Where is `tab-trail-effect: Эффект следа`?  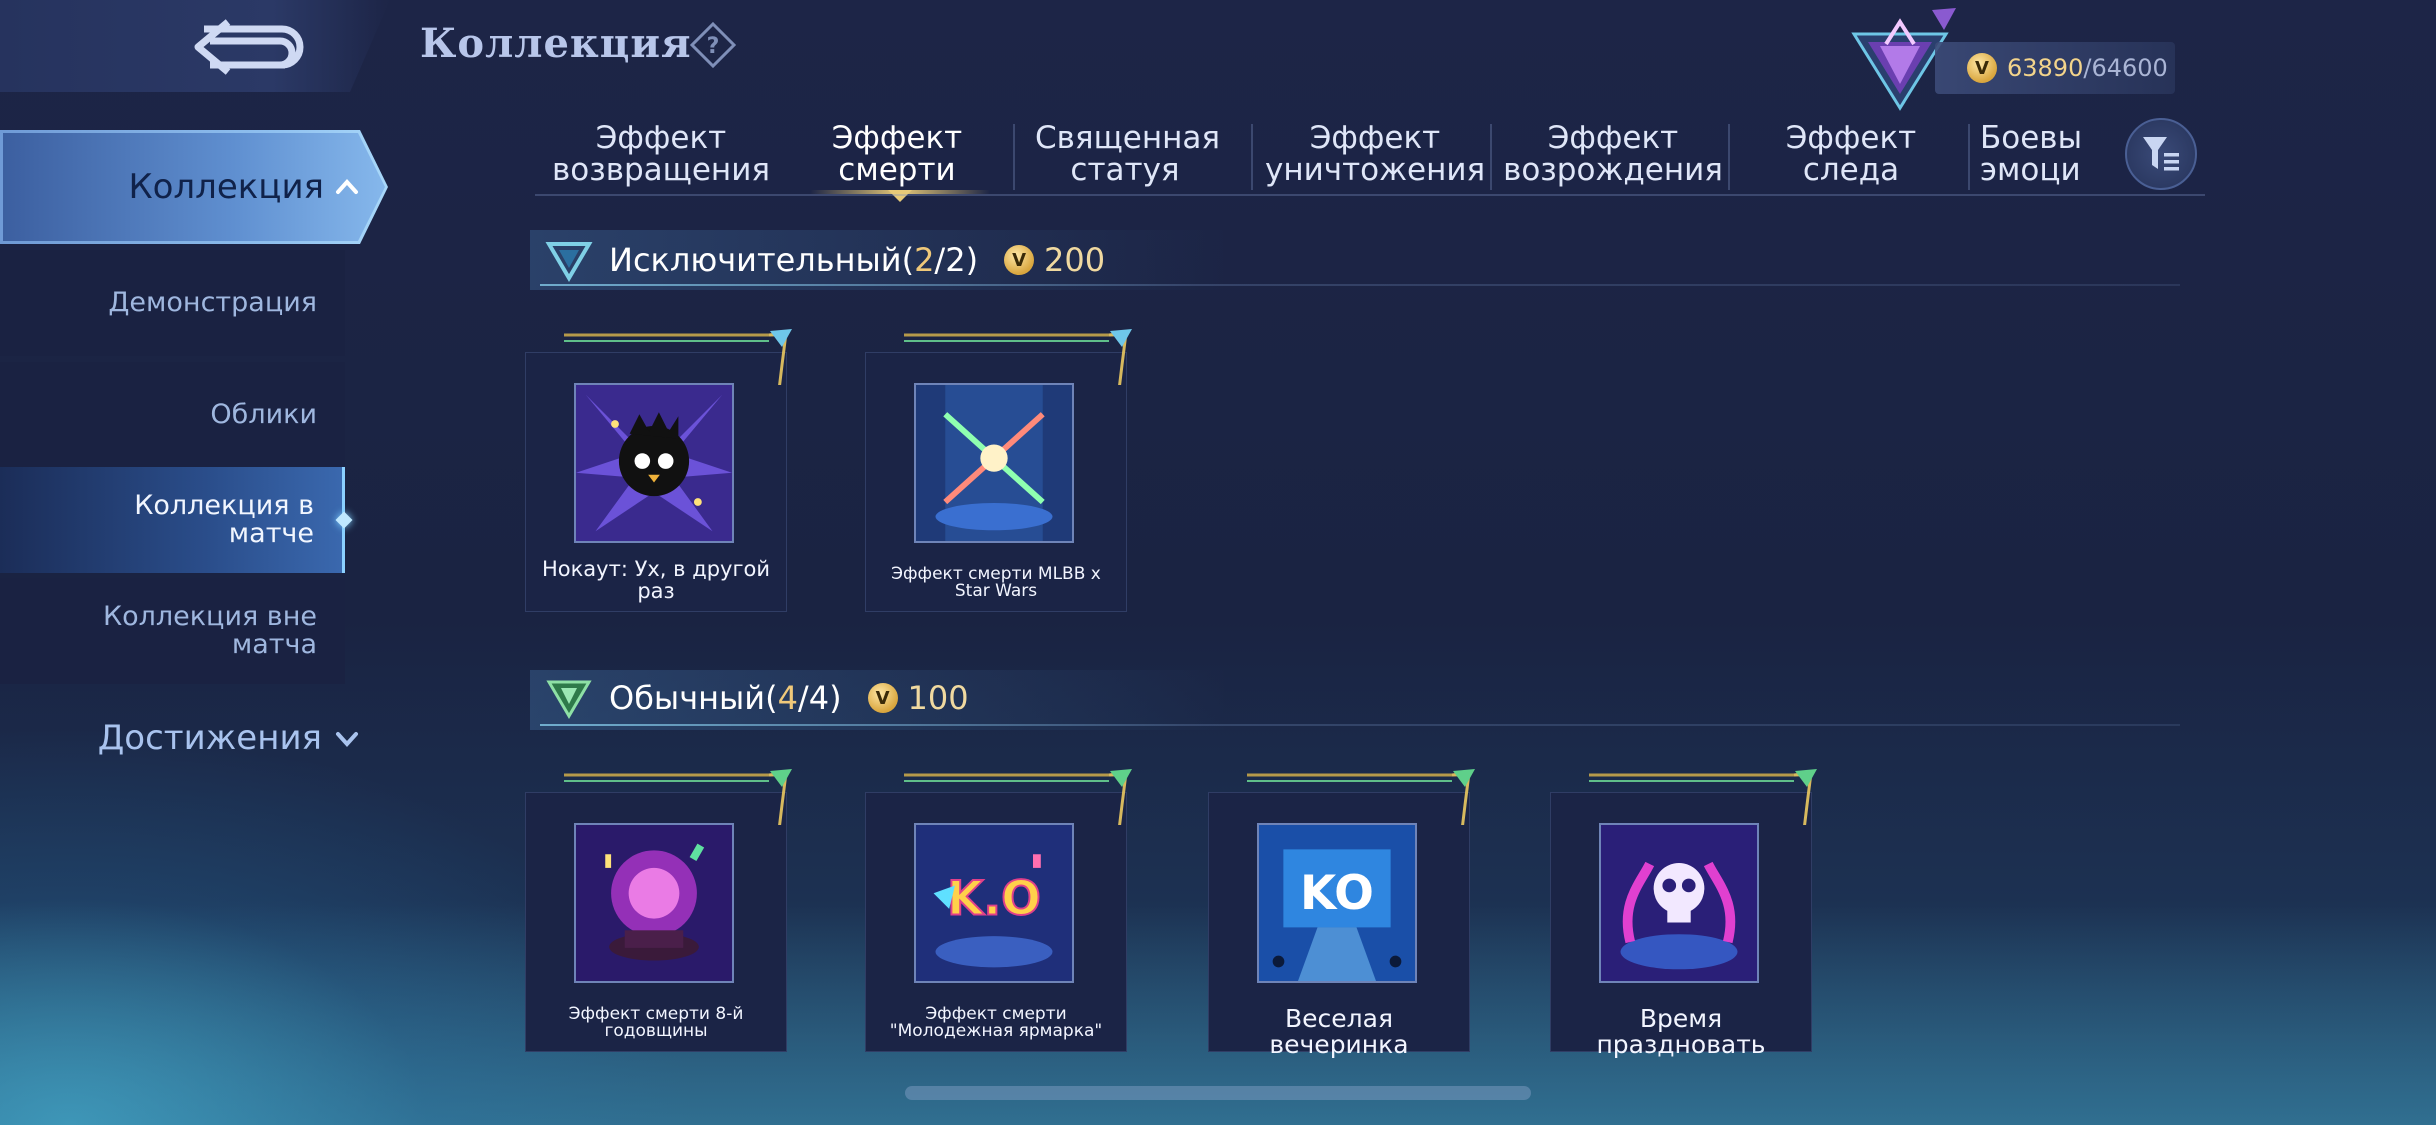
tab-trail-effect: Эффект следа is located at coordinates (1851, 154).